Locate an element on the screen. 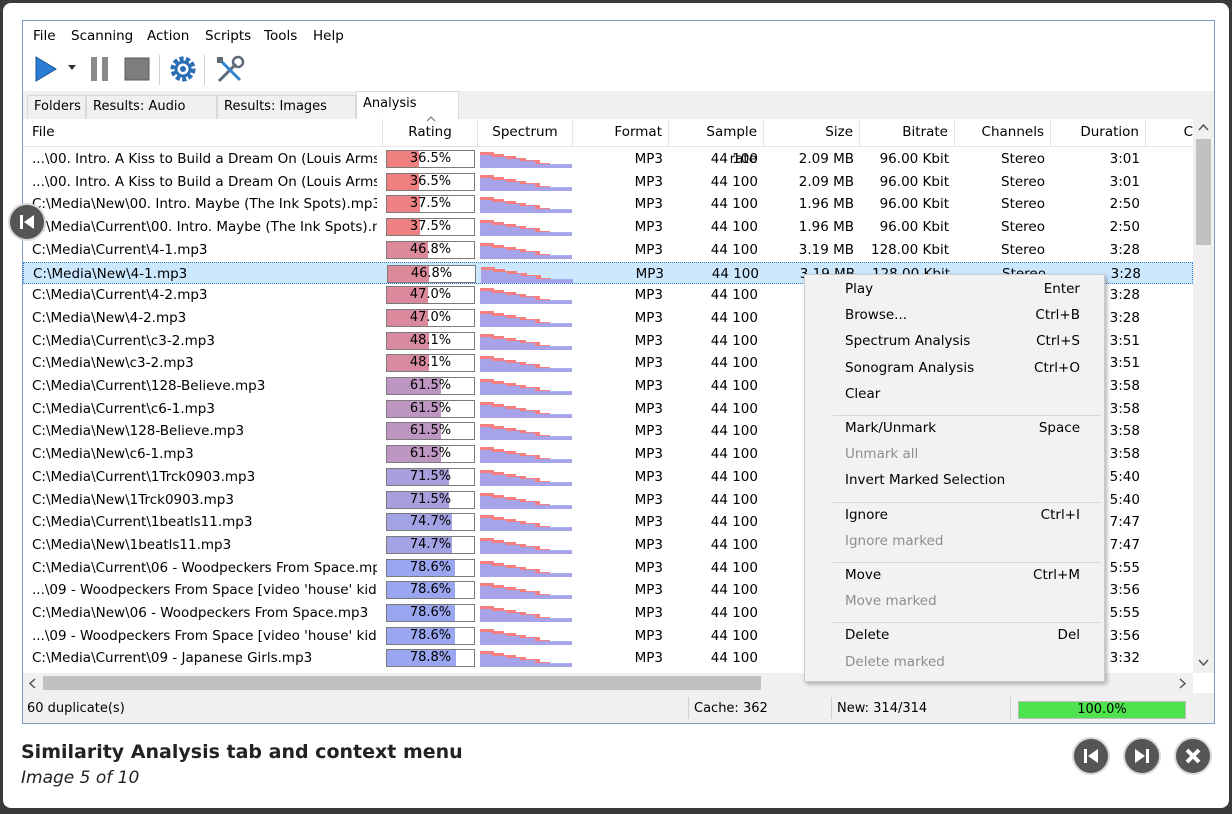 This screenshot has width=1232, height=814. cell-file: C:\Media\Current\128-Believe.mp3 is located at coordinates (149, 386).